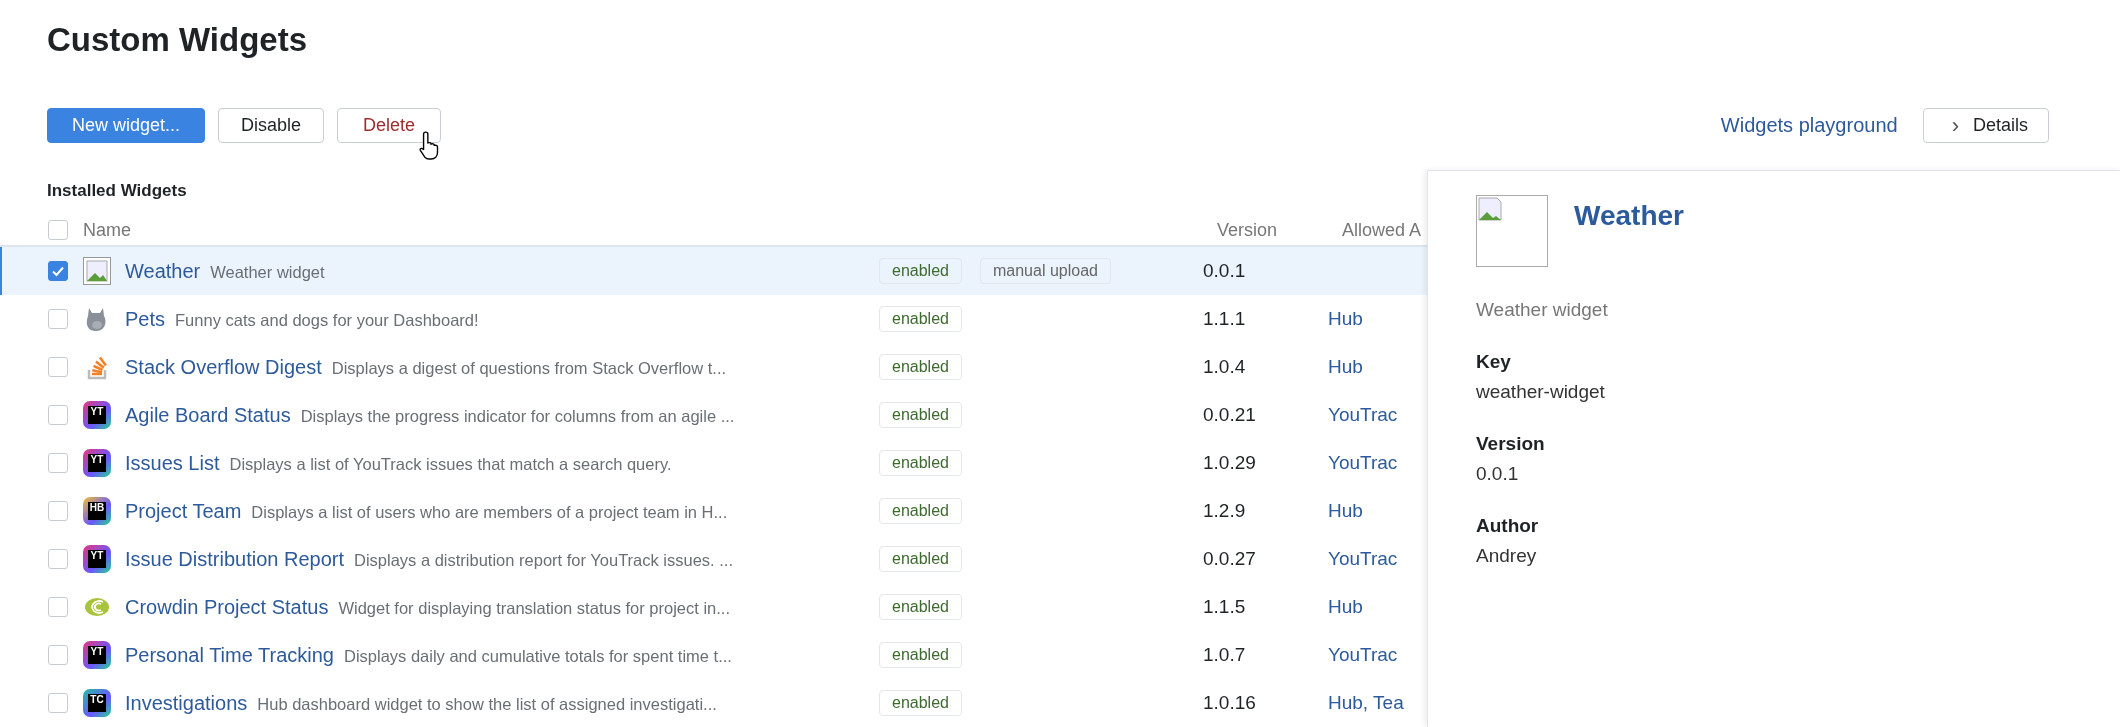 The width and height of the screenshot is (2120, 727). Describe the element at coordinates (1225, 655) in the screenshot. I see `version-text: 1.0.7` at that location.